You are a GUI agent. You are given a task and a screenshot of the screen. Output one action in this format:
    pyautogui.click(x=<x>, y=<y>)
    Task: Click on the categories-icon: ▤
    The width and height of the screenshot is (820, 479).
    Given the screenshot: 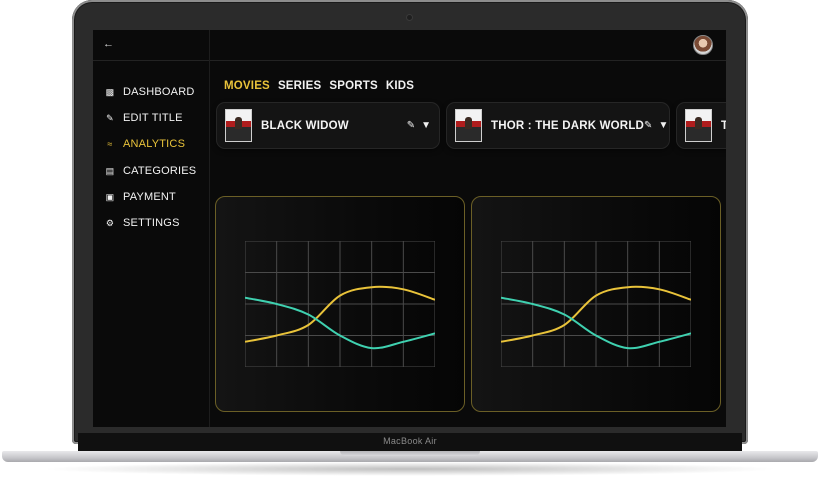 What is the action you would take?
    pyautogui.click(x=110, y=170)
    